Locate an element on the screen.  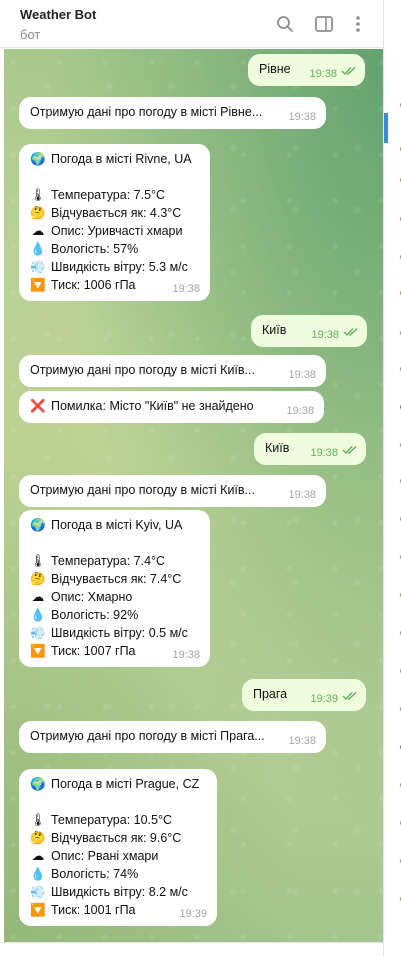
chat-subtitle: бот is located at coordinates (30, 34).